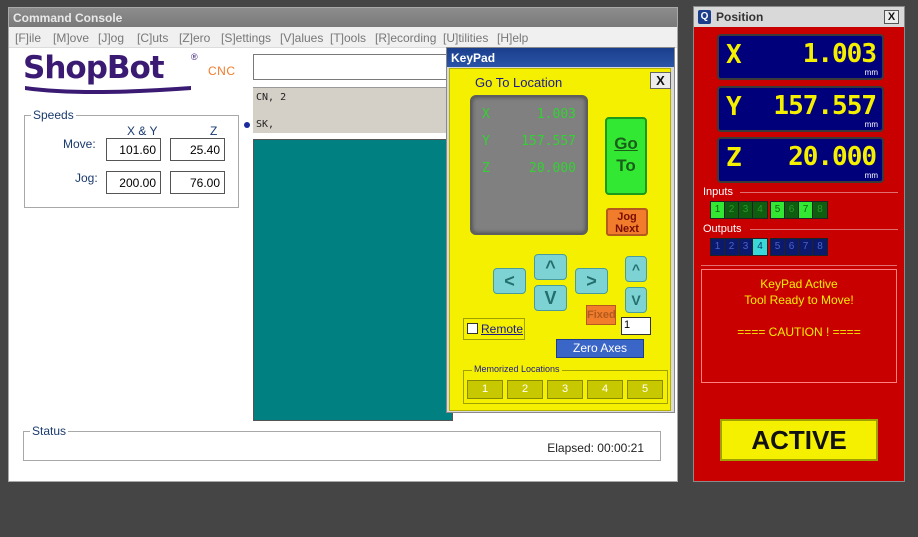 This screenshot has width=918, height=537. What do you see at coordinates (627, 217) in the screenshot?
I see `jog-next-label-line1: Jog` at bounding box center [627, 217].